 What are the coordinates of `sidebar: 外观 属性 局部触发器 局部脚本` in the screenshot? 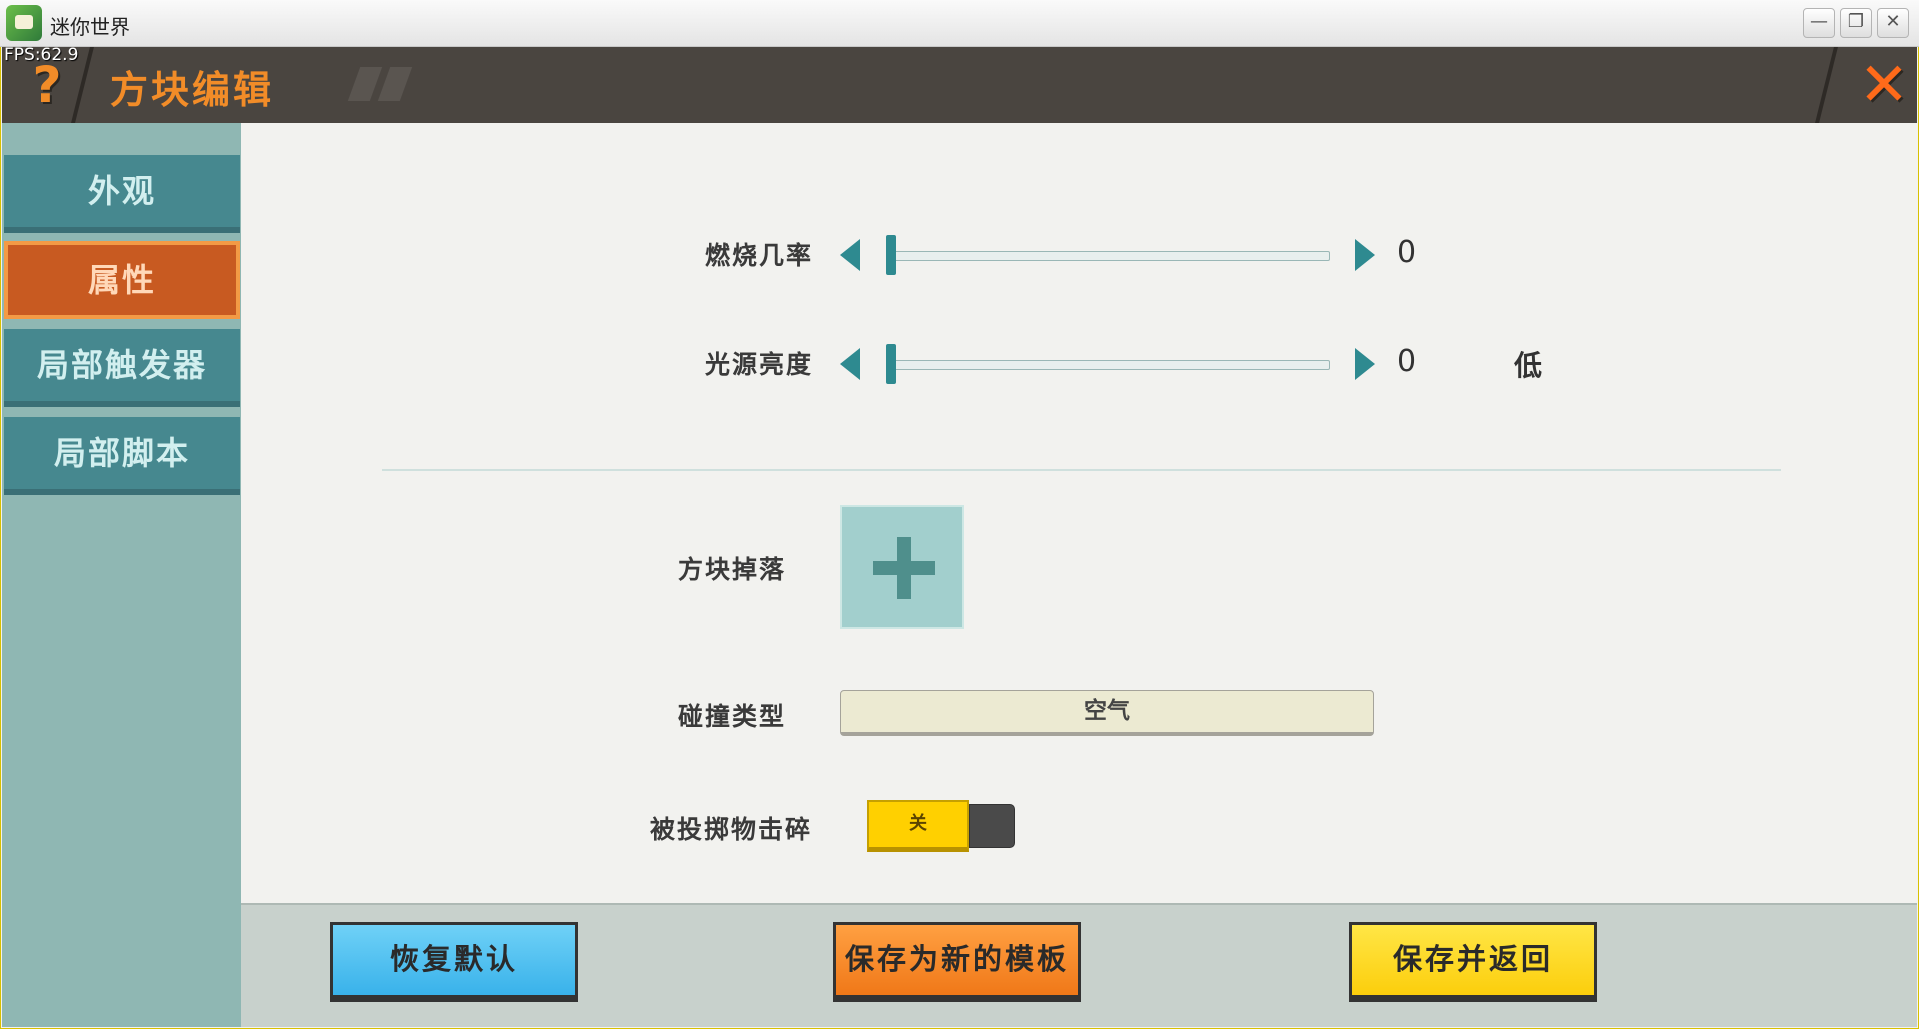 It's located at (121, 575).